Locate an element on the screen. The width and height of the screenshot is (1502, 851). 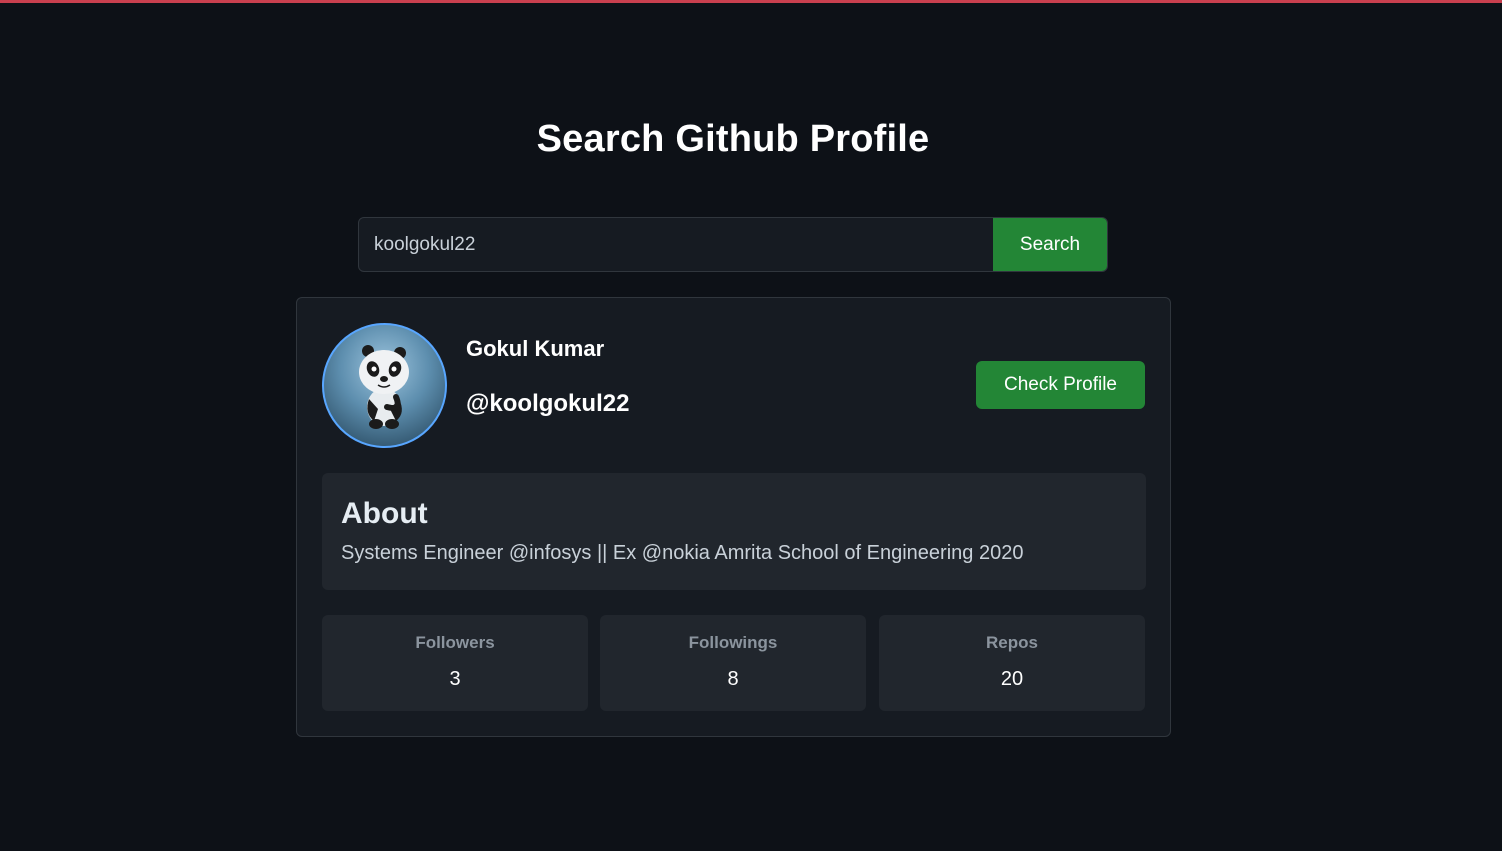
stat-label: Followers is located at coordinates (455, 642).